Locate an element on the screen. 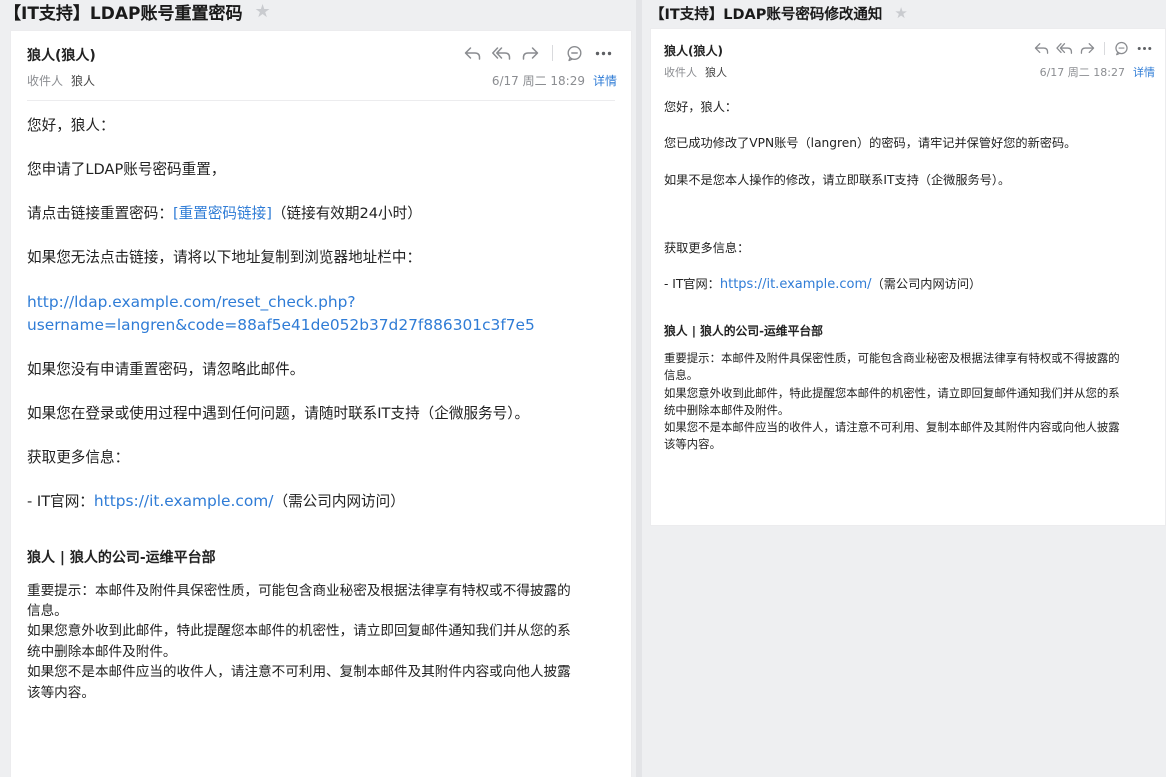 This screenshot has width=1166, height=777. copy-hint-text: 如果您无法点击链接，请将以下地址复制到浏览器地址栏中： is located at coordinates (224, 257).